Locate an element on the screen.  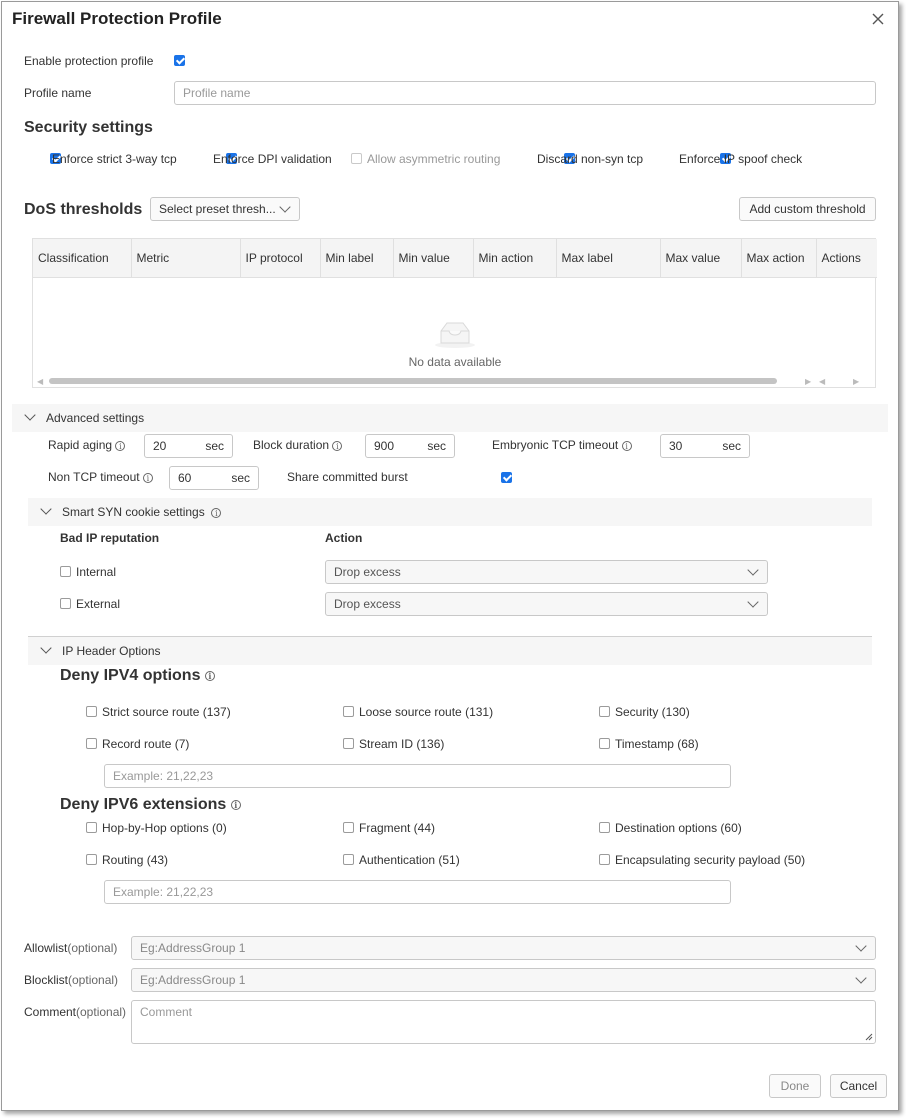
scroll-right-icon-2: ▶ is located at coordinates (856, 381).